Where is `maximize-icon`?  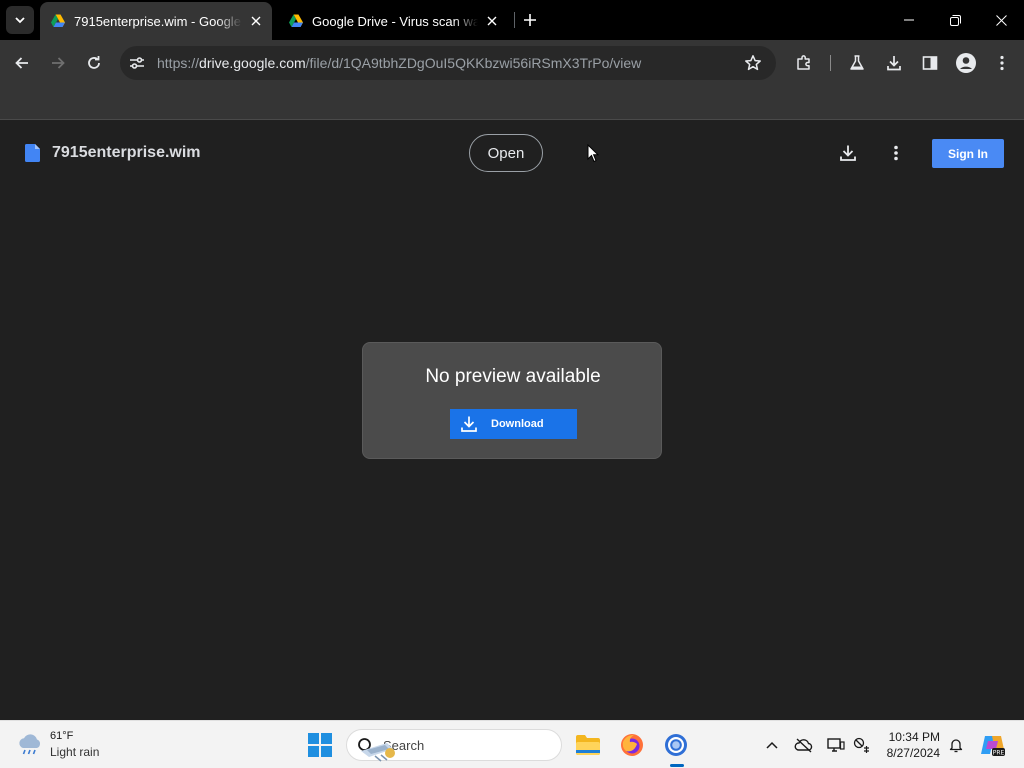
maximize-icon is located at coordinates (955, 20).